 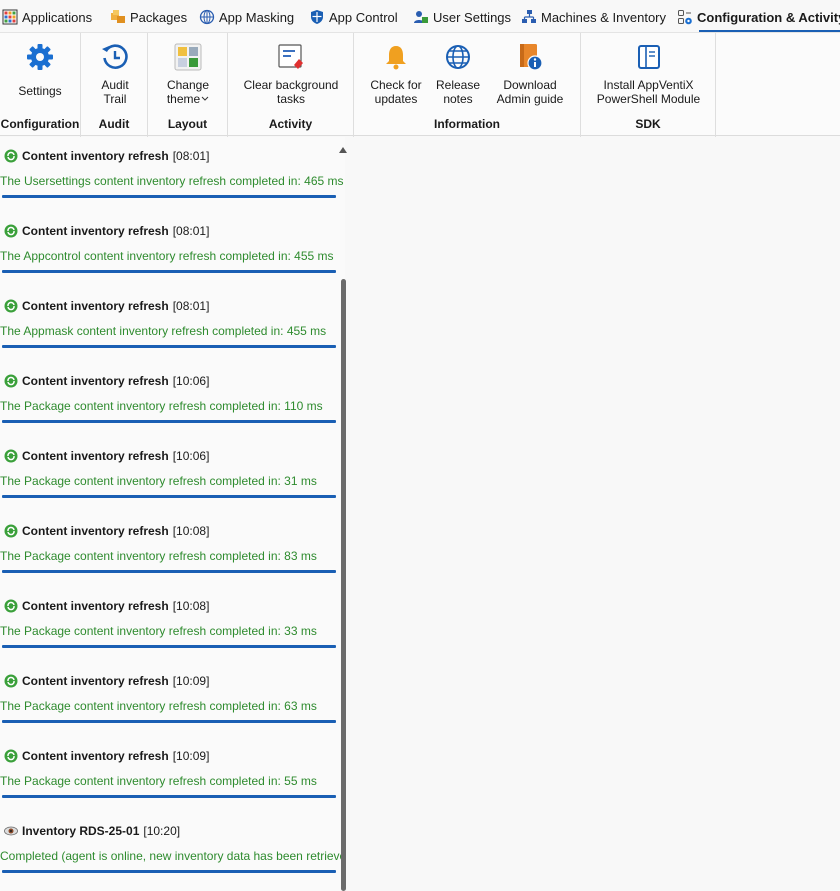 What do you see at coordinates (685, 17) in the screenshot?
I see `configuration-icon` at bounding box center [685, 17].